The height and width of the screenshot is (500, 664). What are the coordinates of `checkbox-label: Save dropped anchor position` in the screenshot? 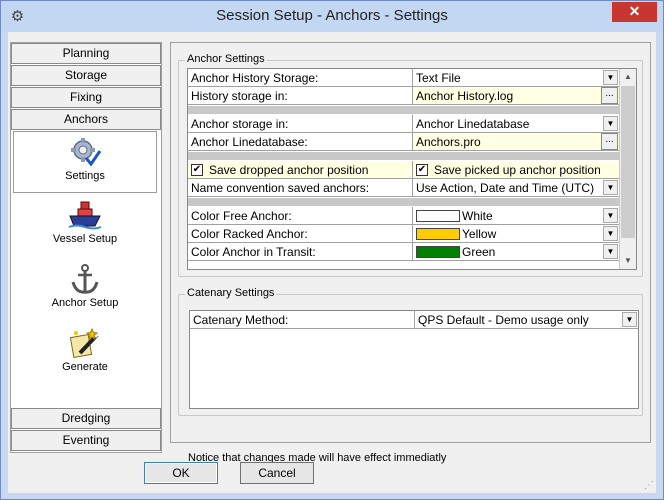 It's located at (289, 170).